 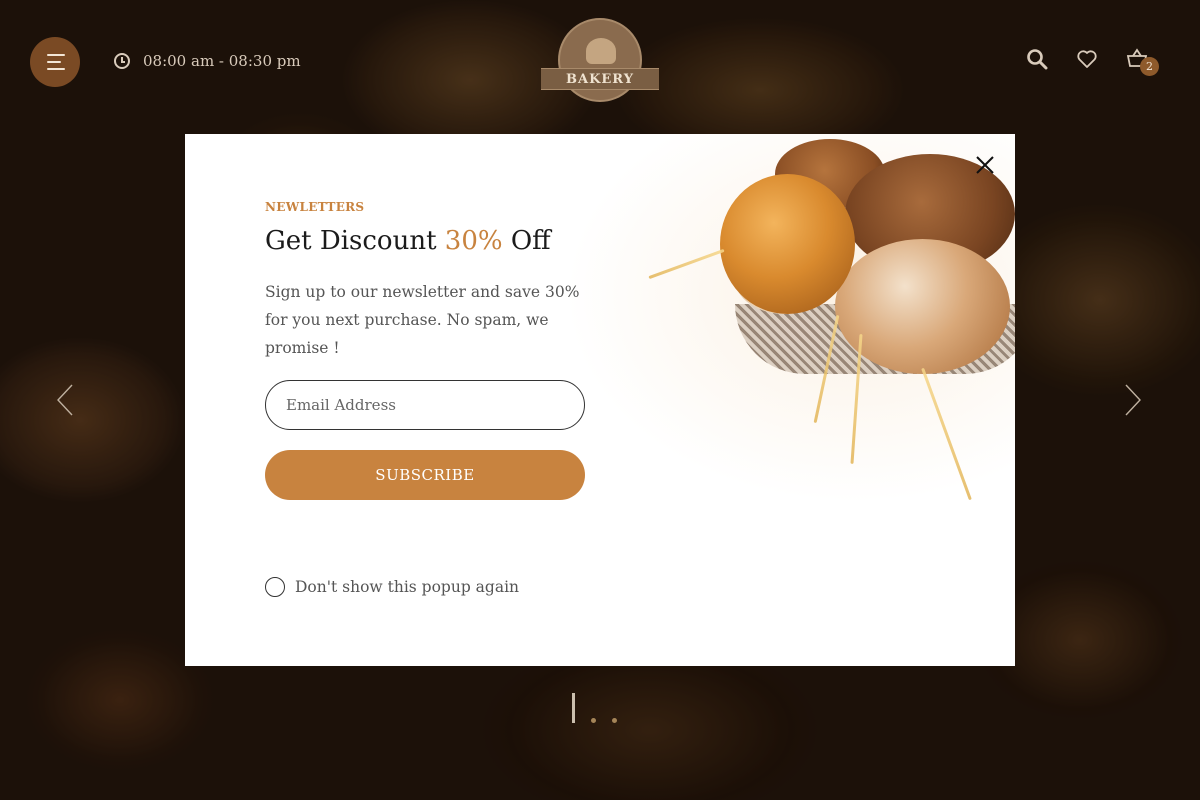 What do you see at coordinates (425, 405) in the screenshot?
I see `email-field` at bounding box center [425, 405].